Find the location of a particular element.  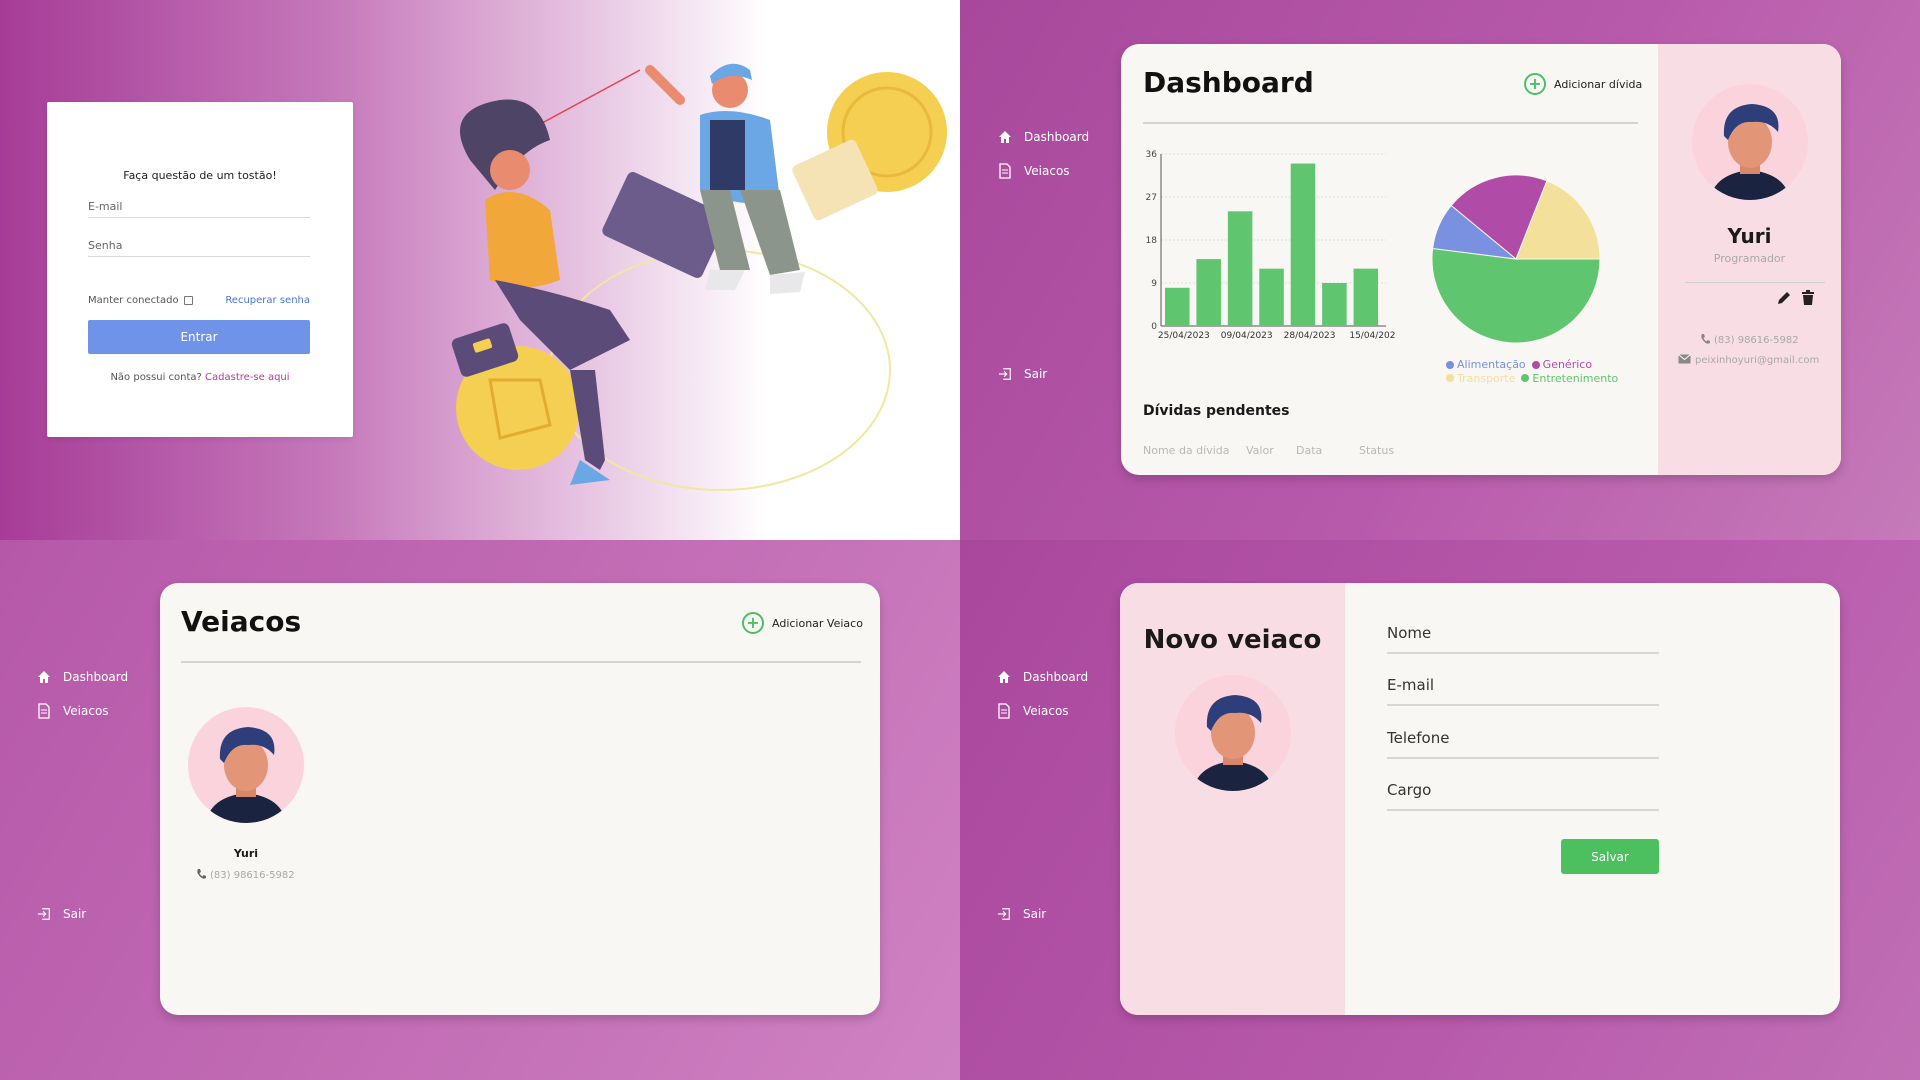

y-tick-label: 9 is located at coordinates (1154, 284).